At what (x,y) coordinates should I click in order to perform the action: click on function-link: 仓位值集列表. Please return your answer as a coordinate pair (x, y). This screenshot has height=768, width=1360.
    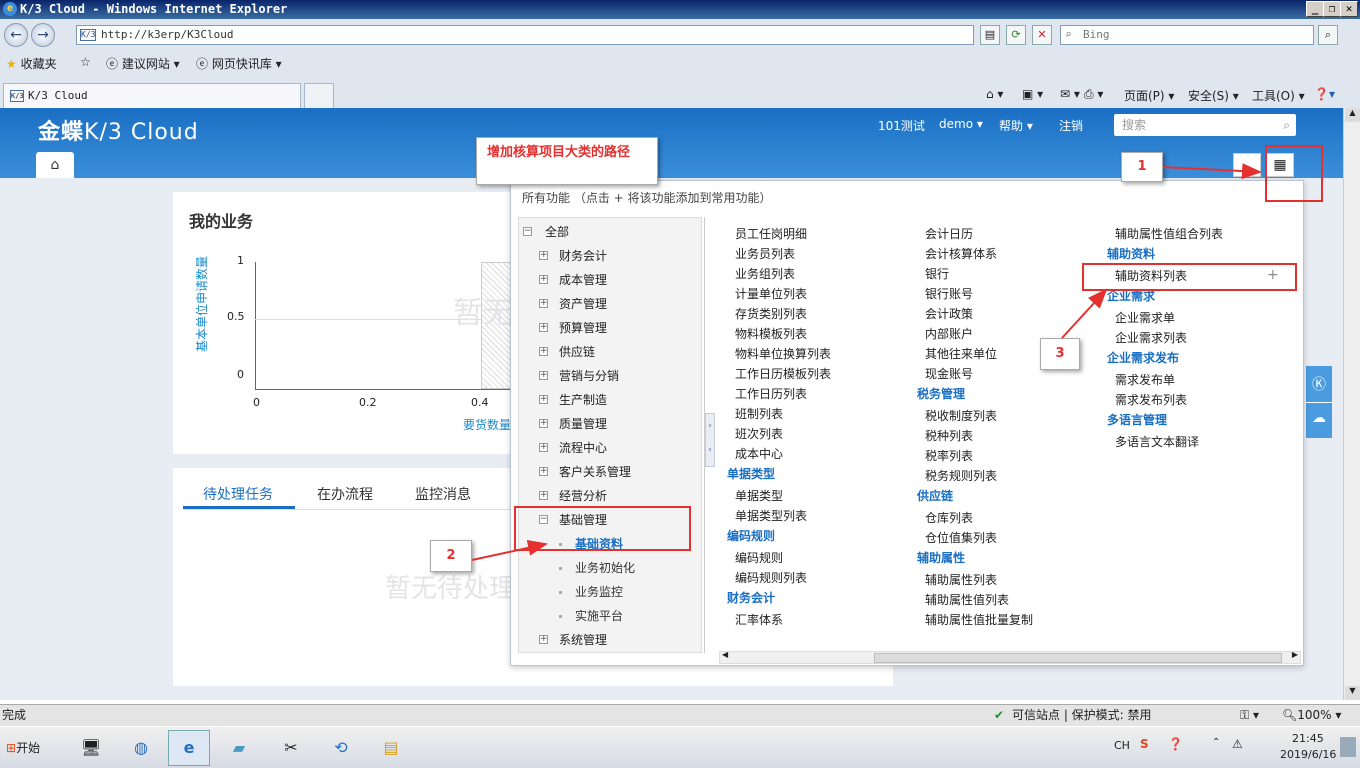
    Looking at the image, I should click on (961, 537).